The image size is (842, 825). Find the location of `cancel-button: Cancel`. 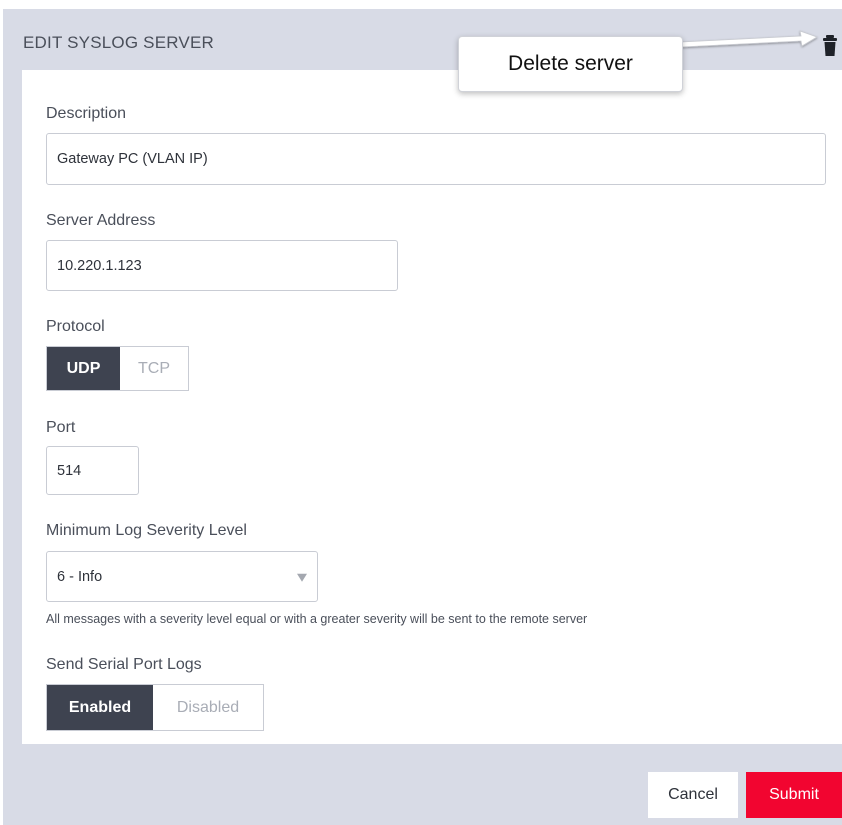

cancel-button: Cancel is located at coordinates (693, 795).